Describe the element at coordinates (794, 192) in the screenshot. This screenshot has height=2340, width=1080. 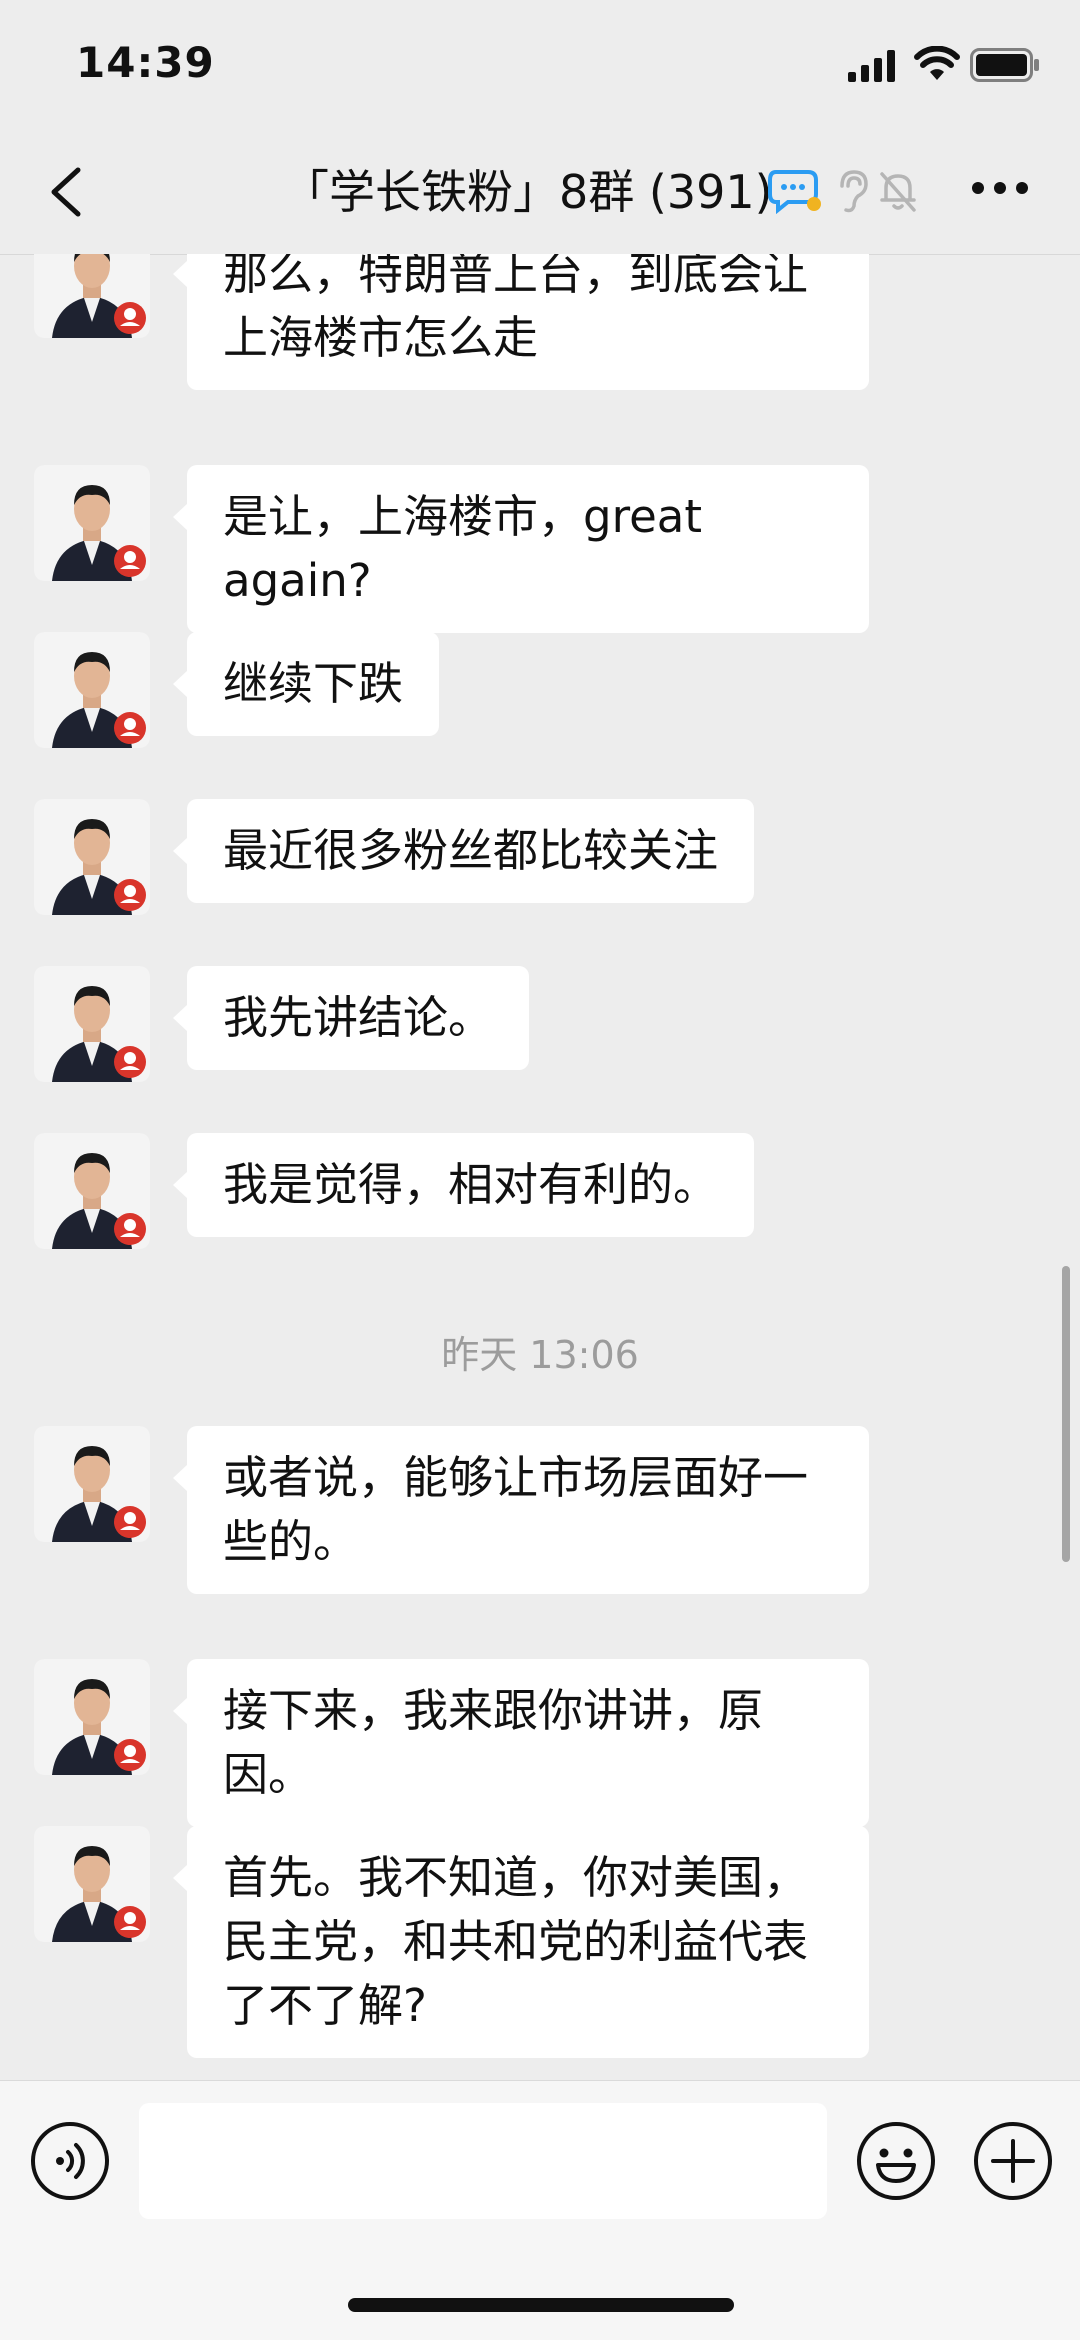
I see `chat-bubble-icon` at that location.